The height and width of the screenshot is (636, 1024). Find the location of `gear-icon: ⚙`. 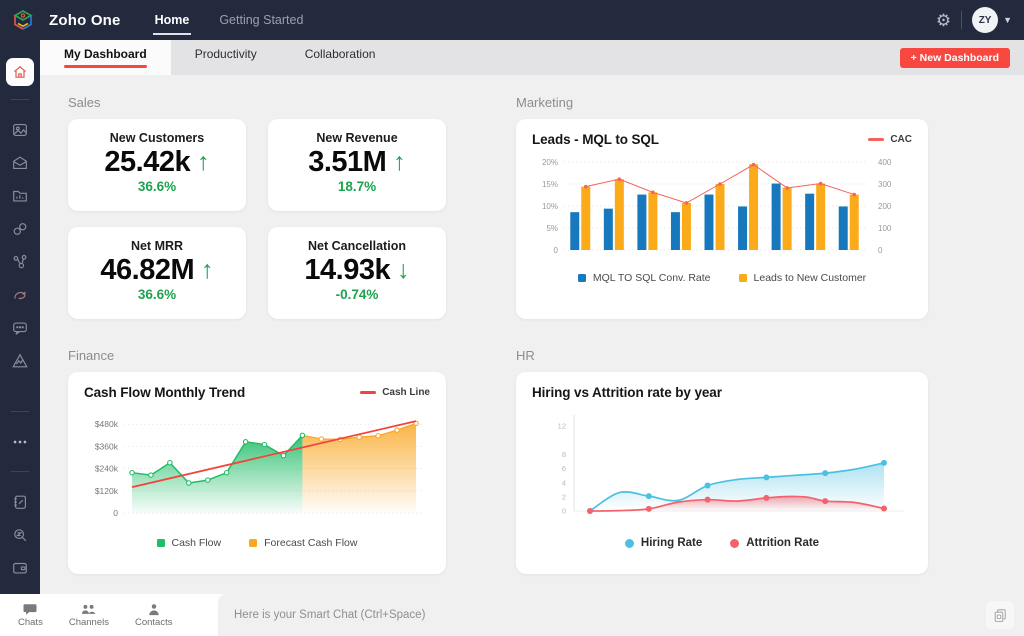

gear-icon: ⚙ is located at coordinates (943, 20).